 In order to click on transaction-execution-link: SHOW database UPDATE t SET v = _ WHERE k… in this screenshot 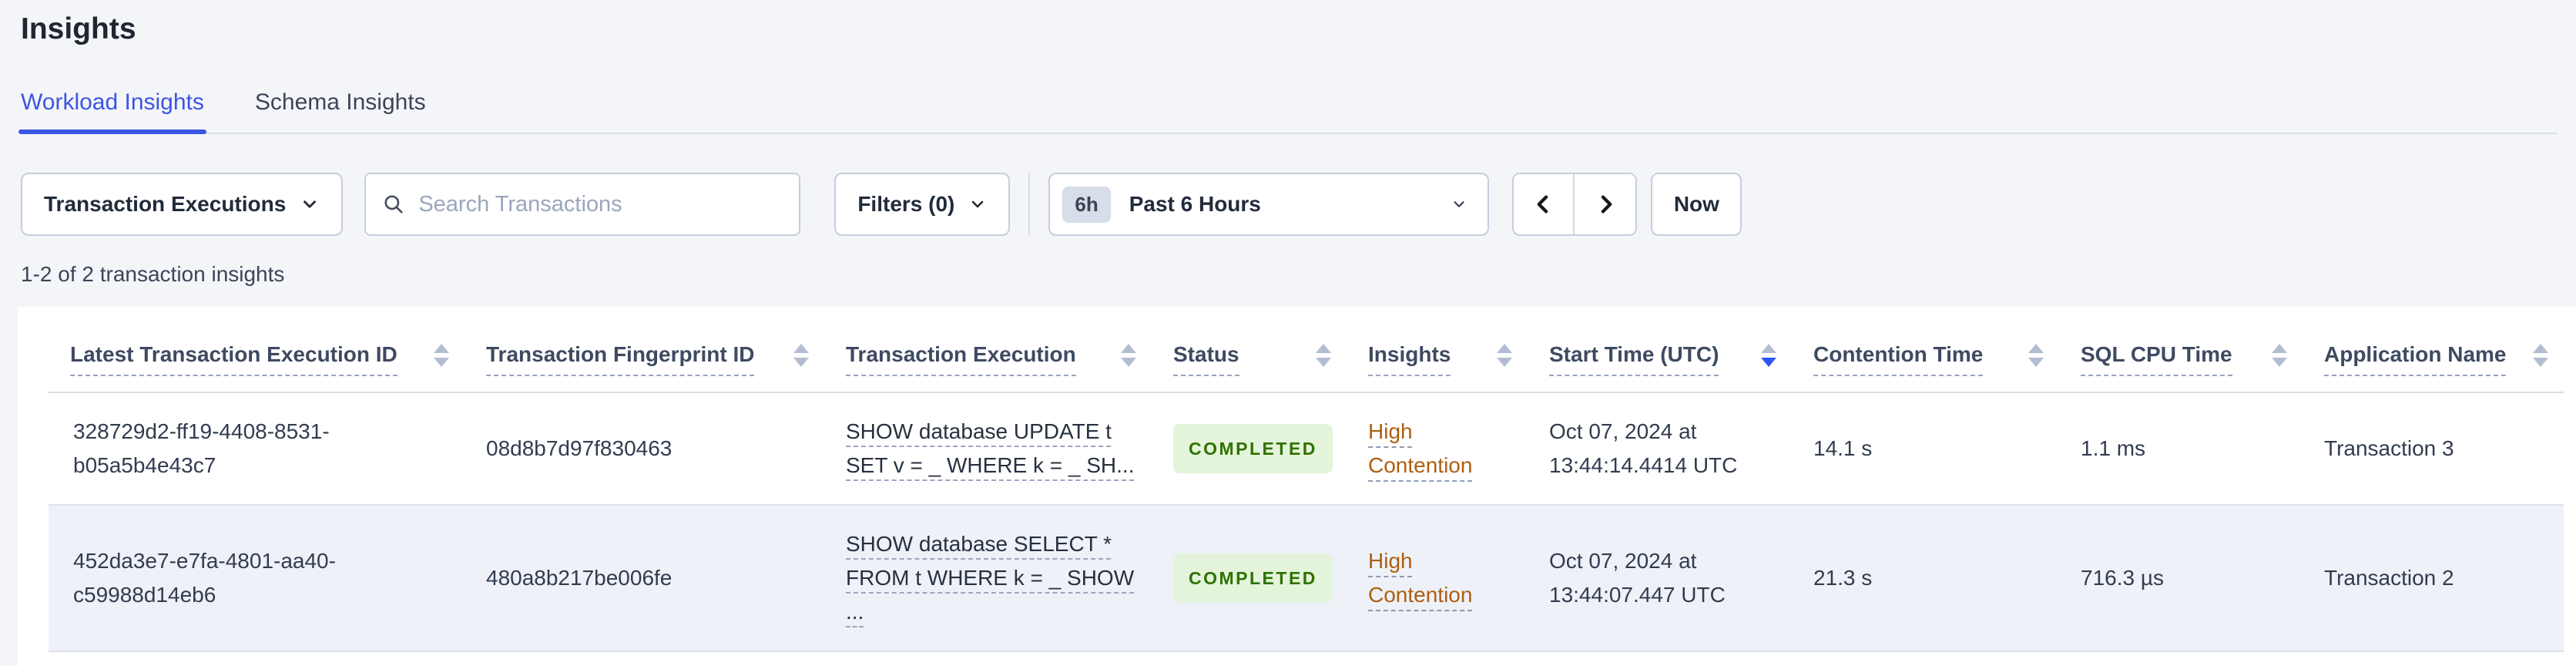, I will do `click(991, 449)`.